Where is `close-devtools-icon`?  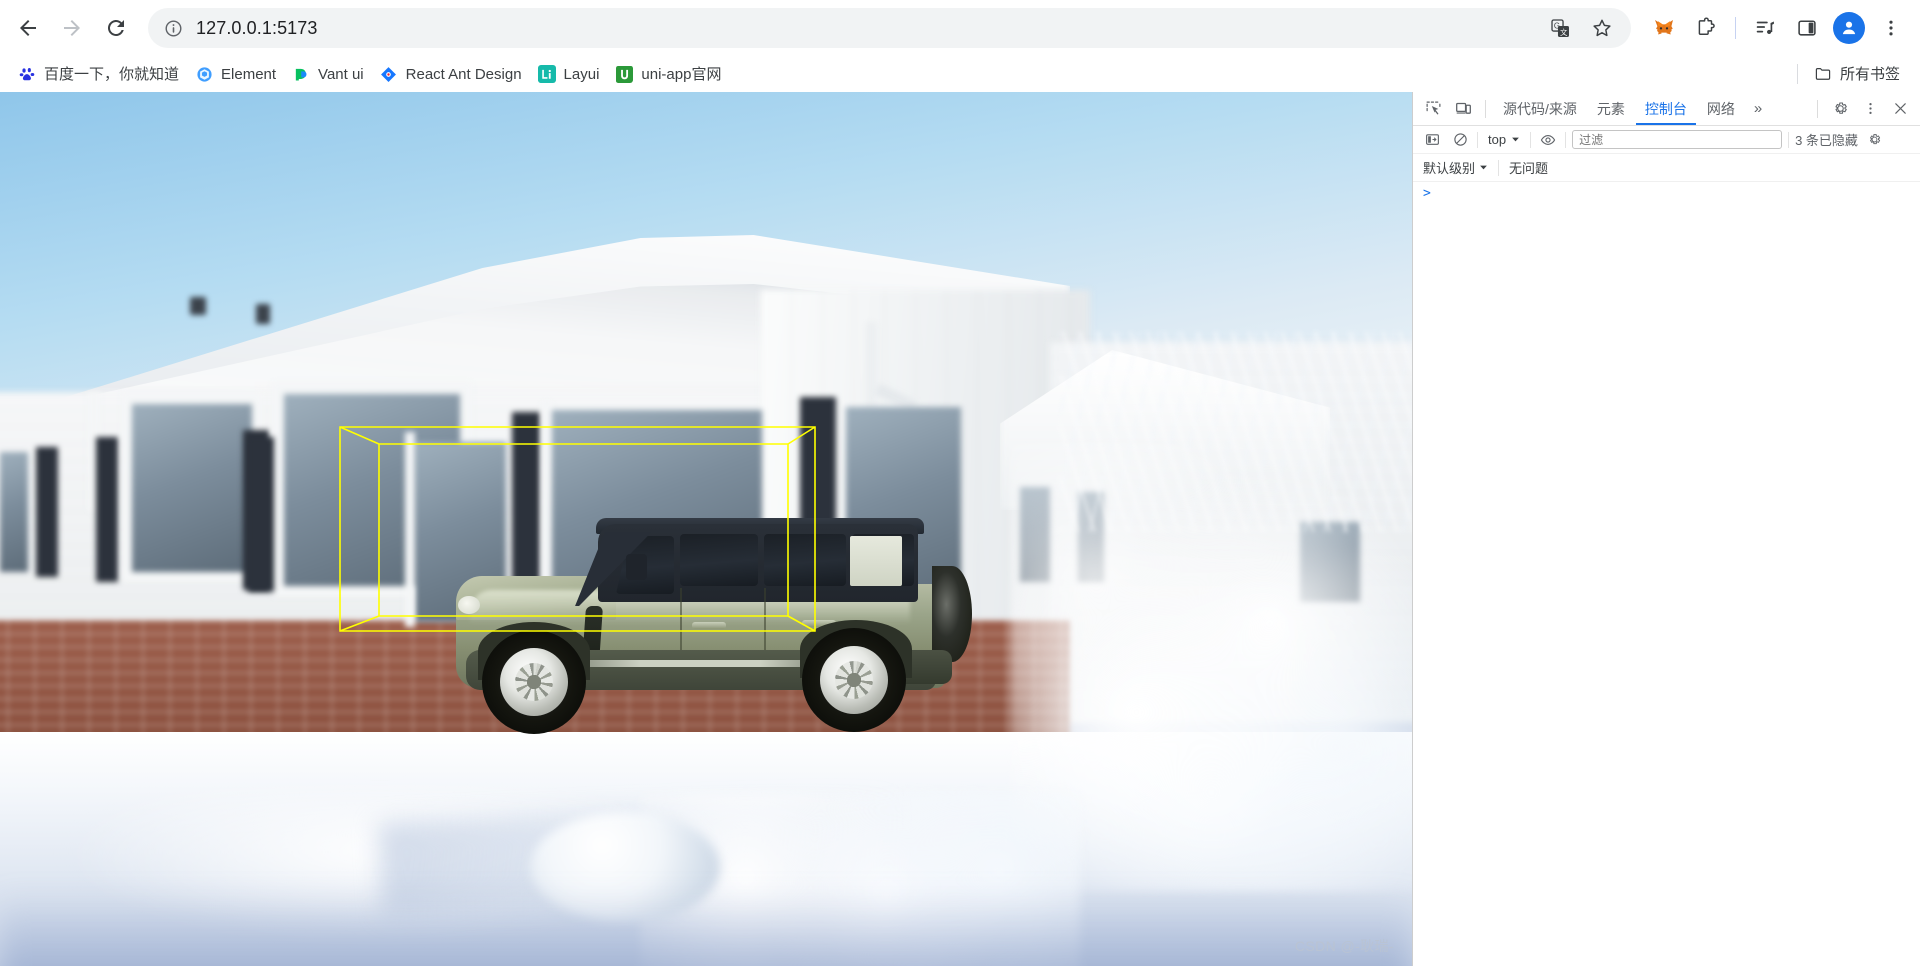 close-devtools-icon is located at coordinates (1900, 109).